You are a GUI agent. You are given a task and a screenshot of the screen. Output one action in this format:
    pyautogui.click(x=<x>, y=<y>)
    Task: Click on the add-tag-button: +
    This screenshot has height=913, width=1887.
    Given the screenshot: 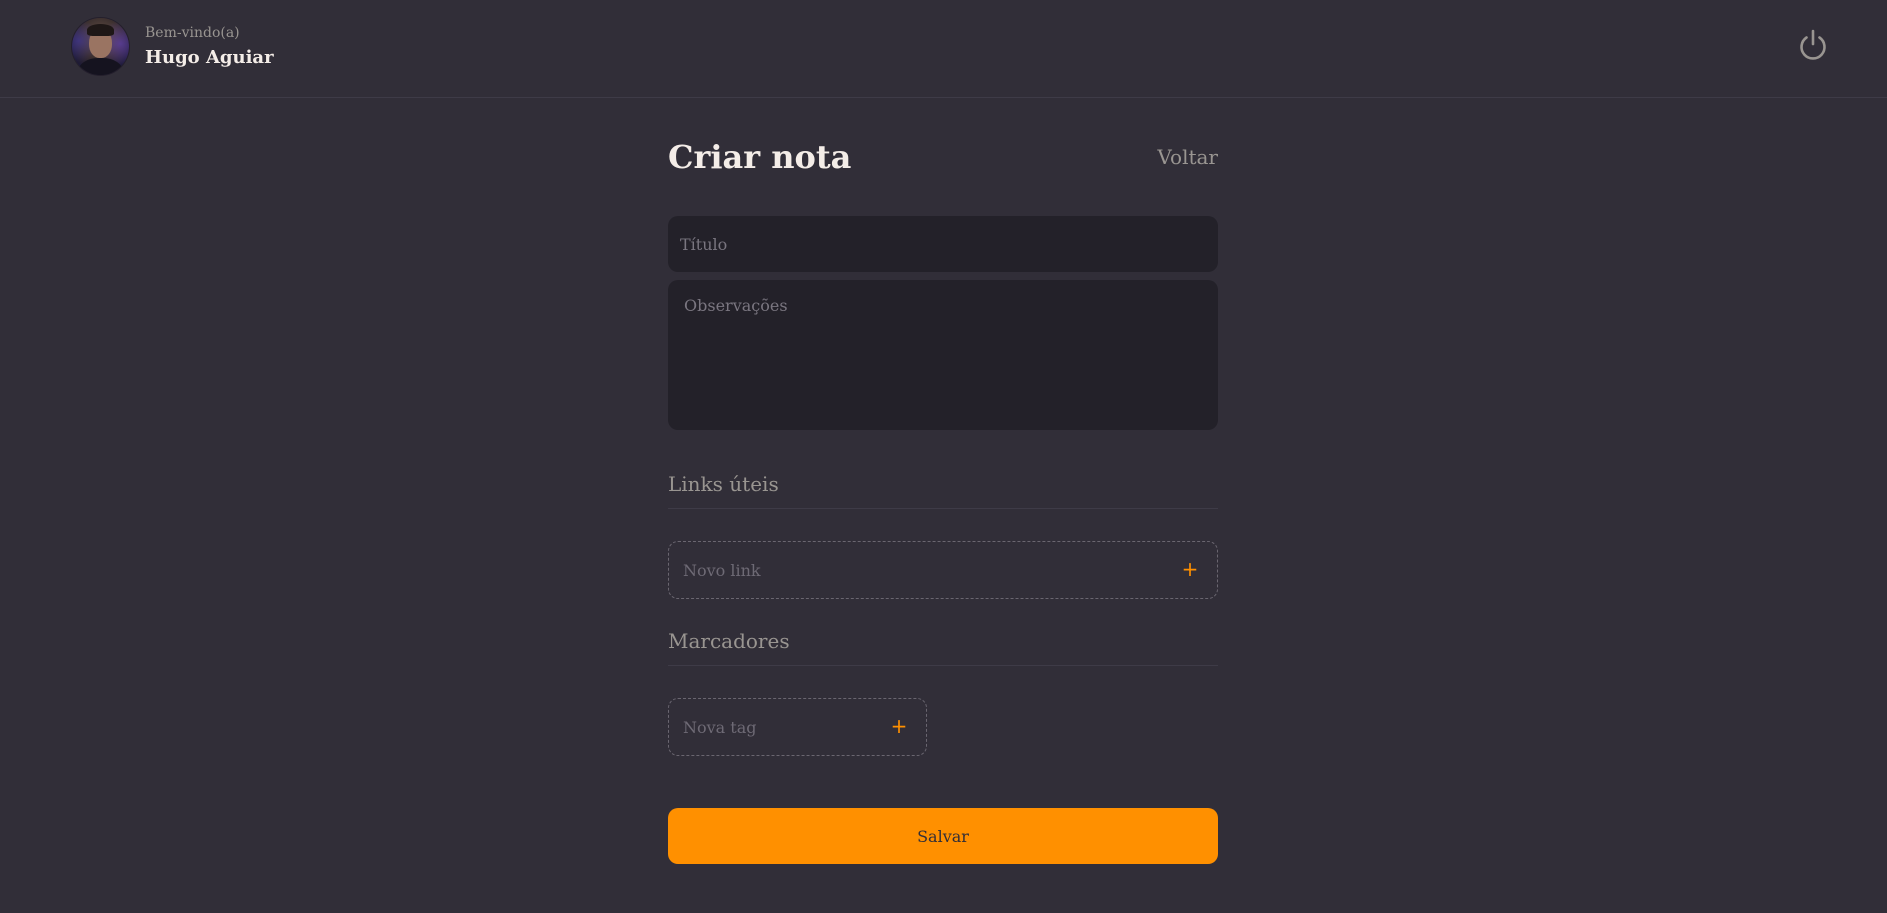 What is the action you would take?
    pyautogui.click(x=899, y=726)
    